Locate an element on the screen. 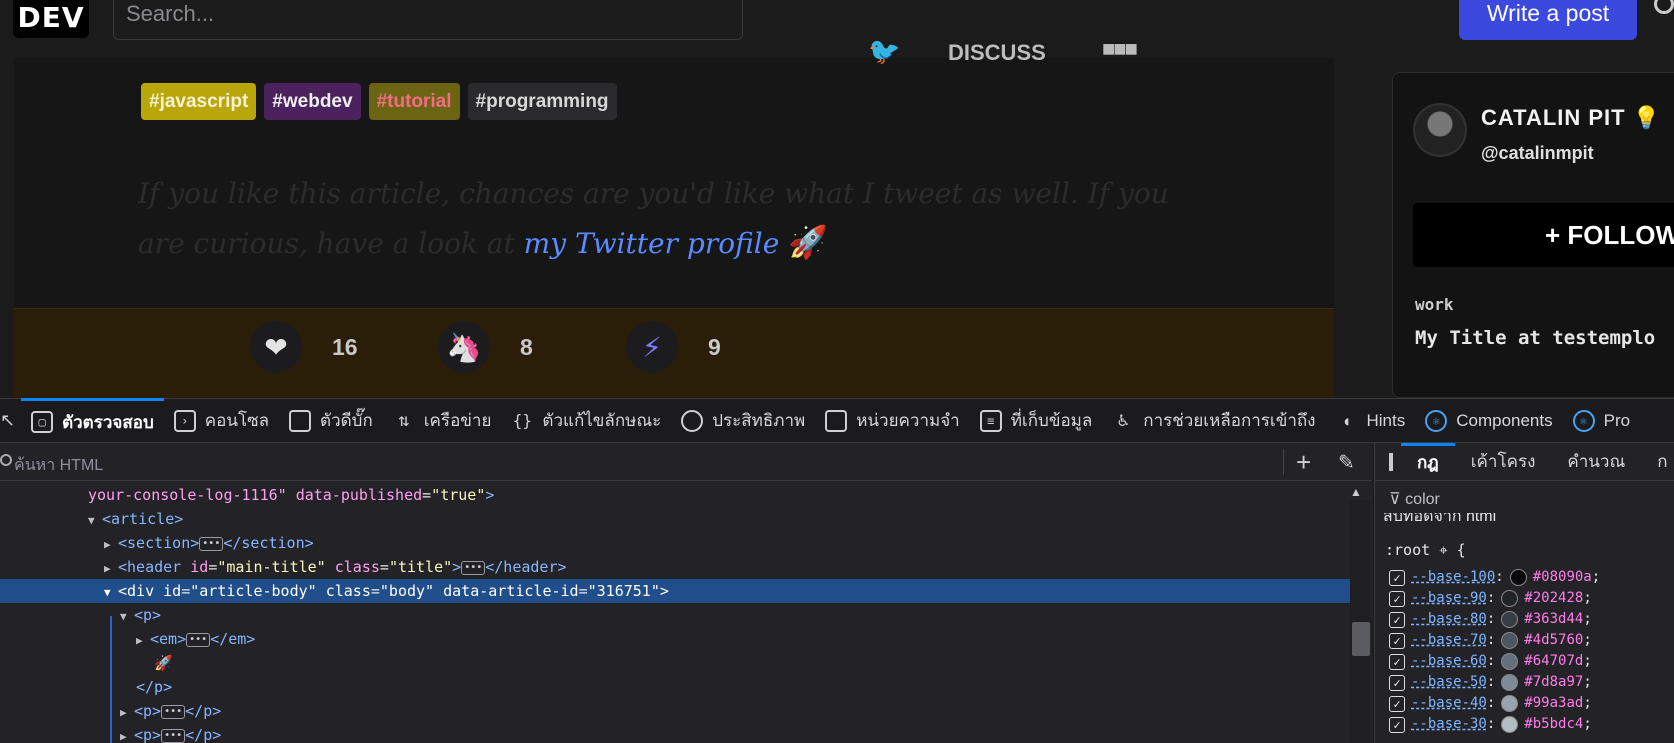 The width and height of the screenshot is (1674, 743). scroll-up-icon: ▲ is located at coordinates (1356, 492).